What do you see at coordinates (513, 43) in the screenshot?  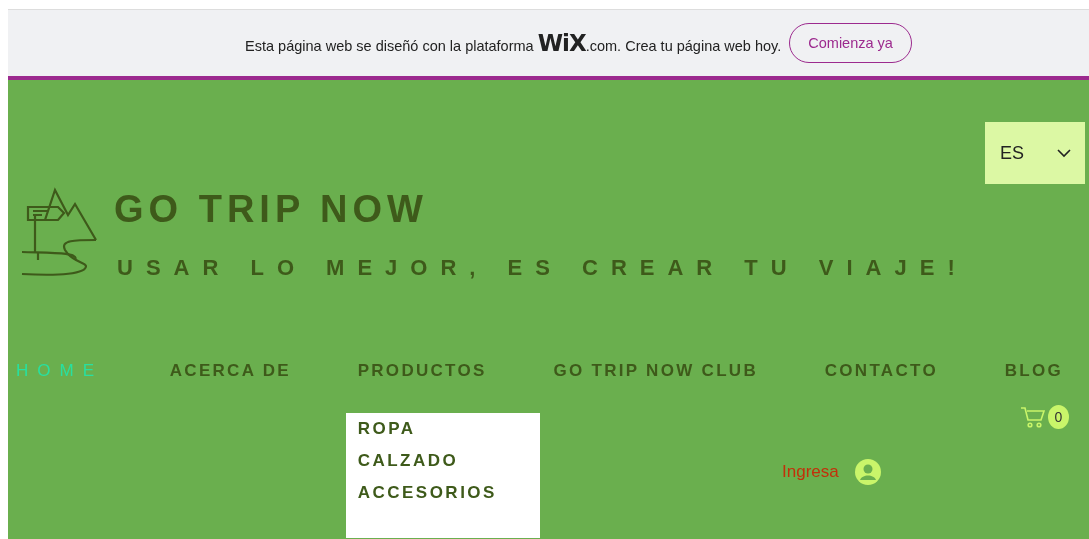 I see `banner-text: Esta página web se diseñó con la plataforma WiX.com. Crea tu página web hoy.` at bounding box center [513, 43].